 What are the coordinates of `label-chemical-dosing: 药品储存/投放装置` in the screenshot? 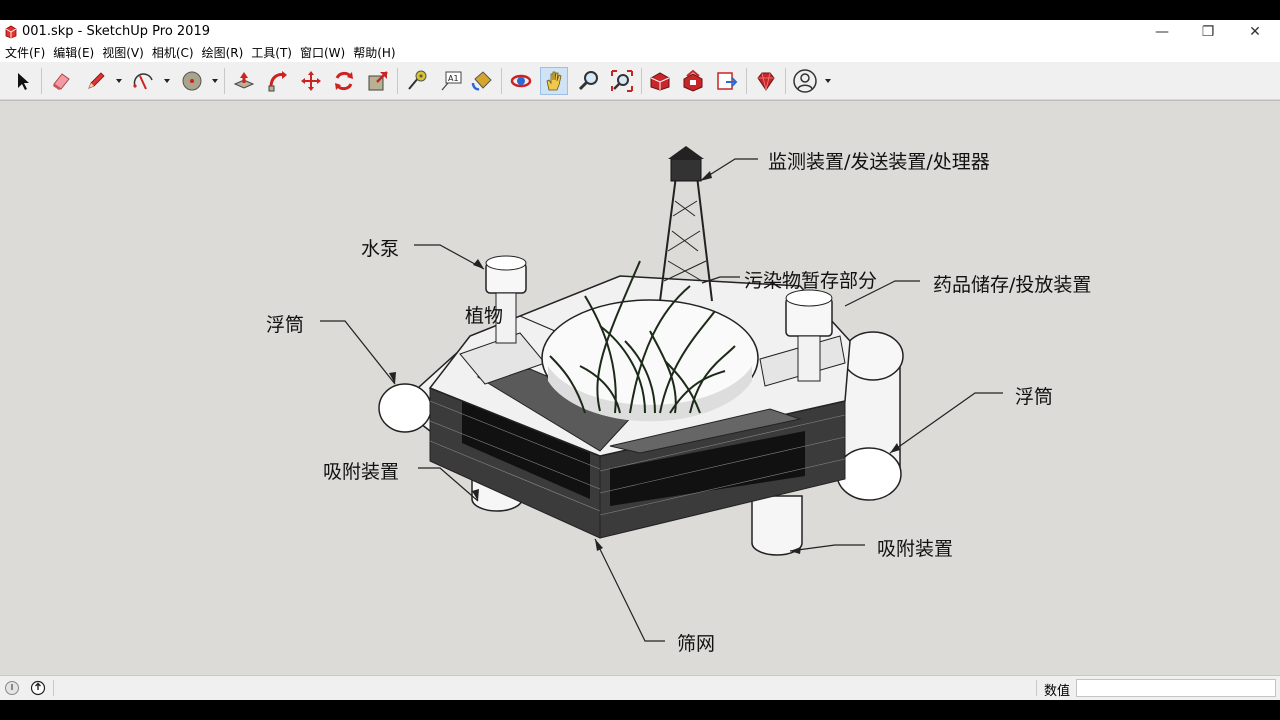 It's located at (1012, 285).